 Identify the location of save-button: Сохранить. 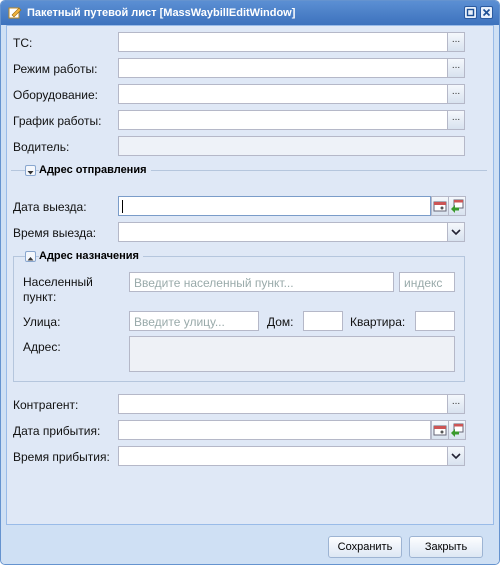
(365, 547).